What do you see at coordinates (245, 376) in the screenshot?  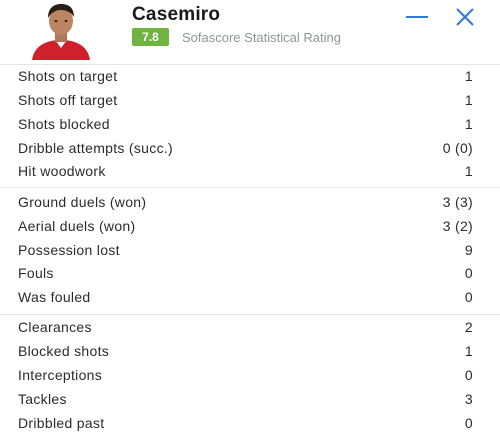 I see `stat-row-interceptions: Interceptions 0` at bounding box center [245, 376].